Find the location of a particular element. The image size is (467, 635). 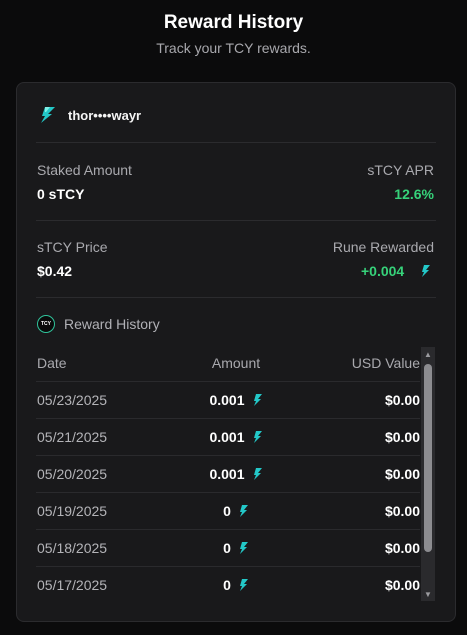

row-date: 05/17/2025 is located at coordinates (72, 585).